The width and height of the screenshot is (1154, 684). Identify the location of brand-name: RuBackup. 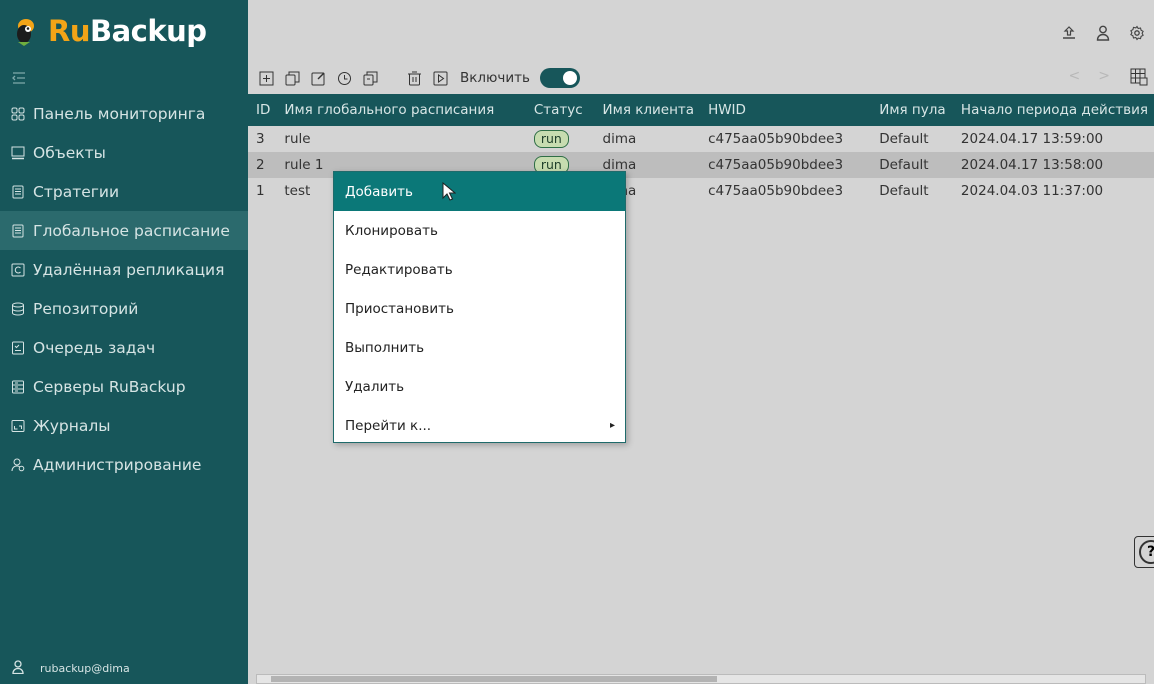
(127, 31).